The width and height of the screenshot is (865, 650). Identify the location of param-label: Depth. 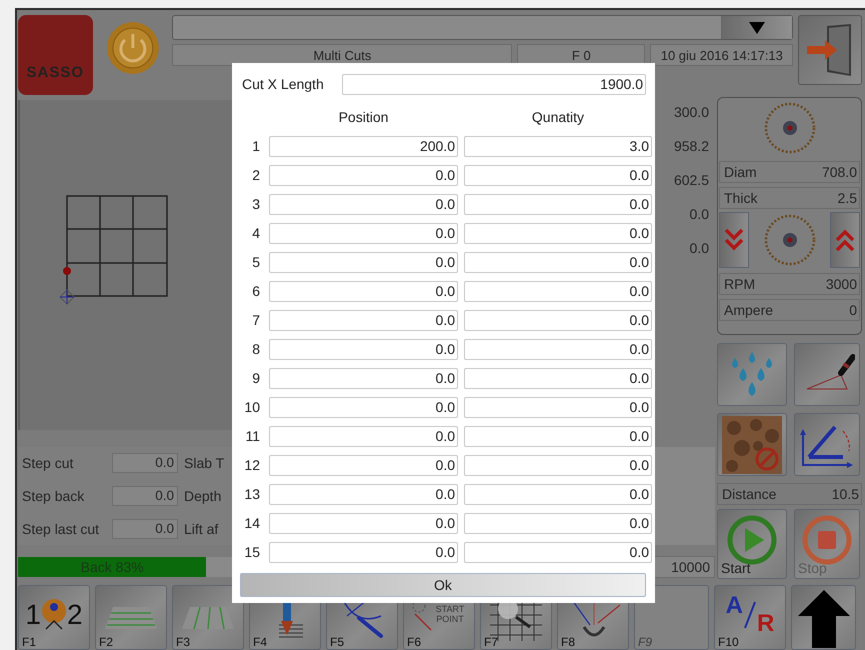
(203, 496).